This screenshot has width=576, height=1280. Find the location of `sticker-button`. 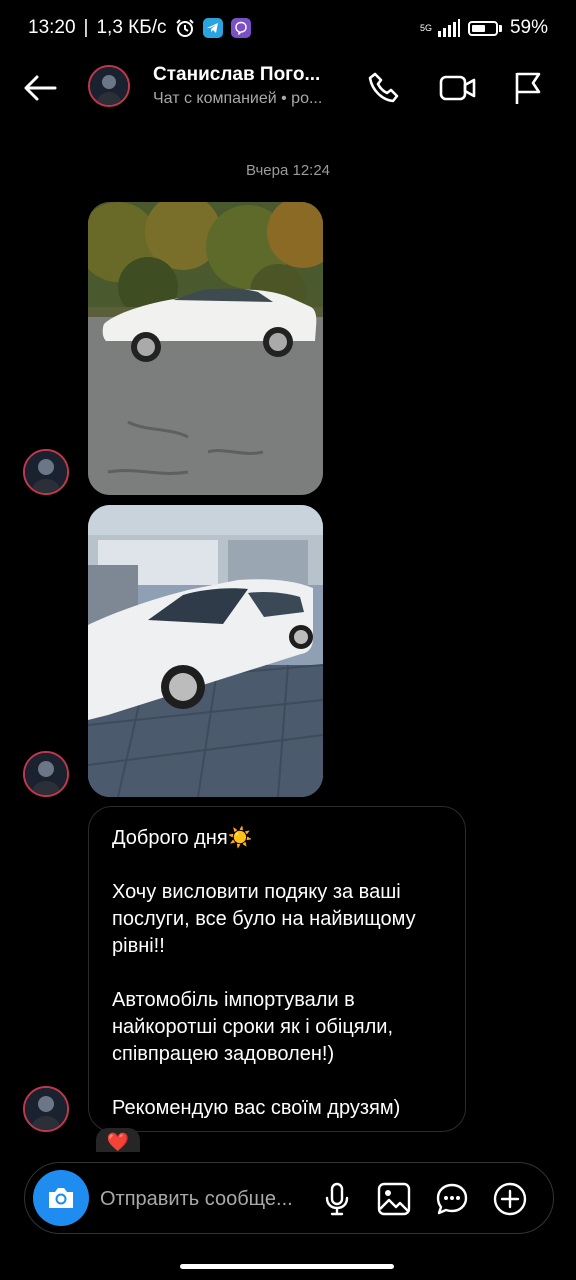

sticker-button is located at coordinates (452, 1199).